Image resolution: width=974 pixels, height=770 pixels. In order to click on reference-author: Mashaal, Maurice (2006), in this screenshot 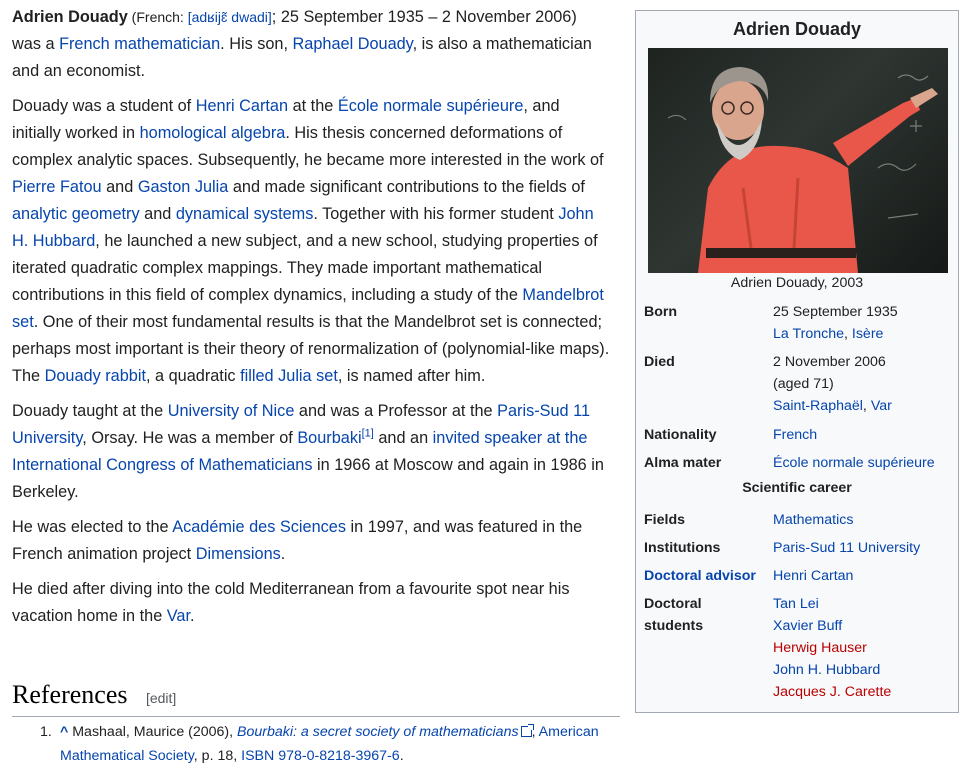, I will do `click(153, 732)`.